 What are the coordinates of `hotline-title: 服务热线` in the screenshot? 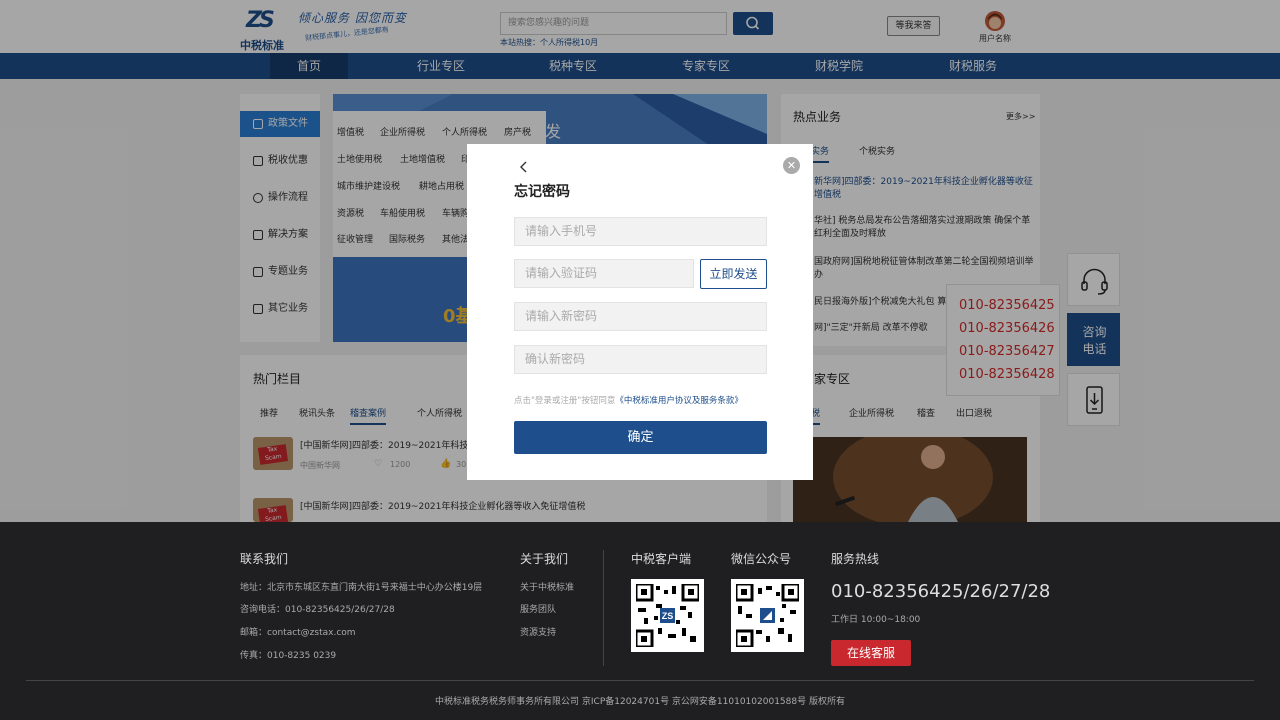 It's located at (855, 559).